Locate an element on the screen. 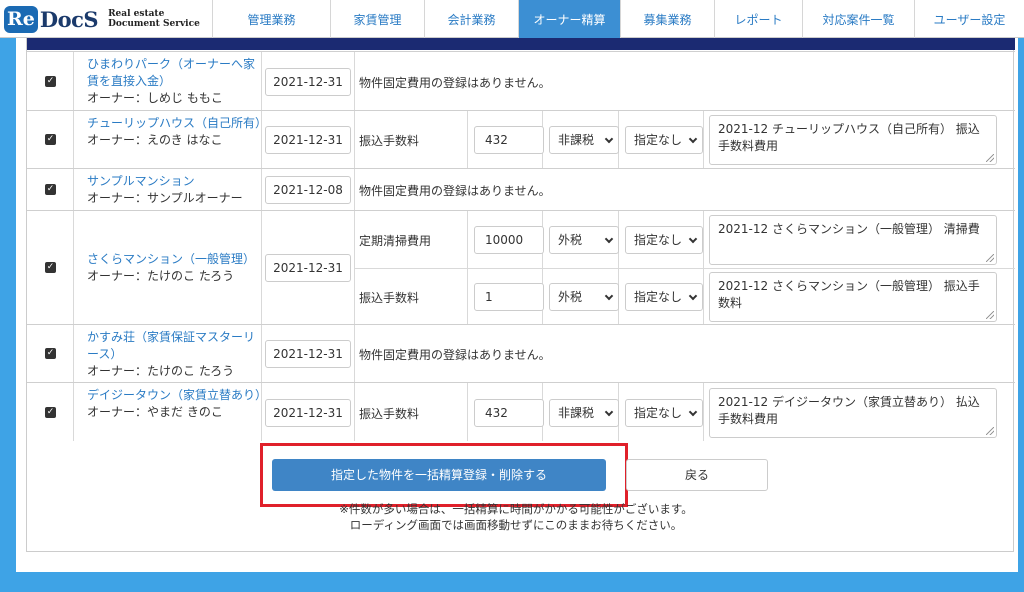 The image size is (1024, 592). comment-textarea: 2021-12 さくらマンション（一般管理） 清掃費 is located at coordinates (853, 239).